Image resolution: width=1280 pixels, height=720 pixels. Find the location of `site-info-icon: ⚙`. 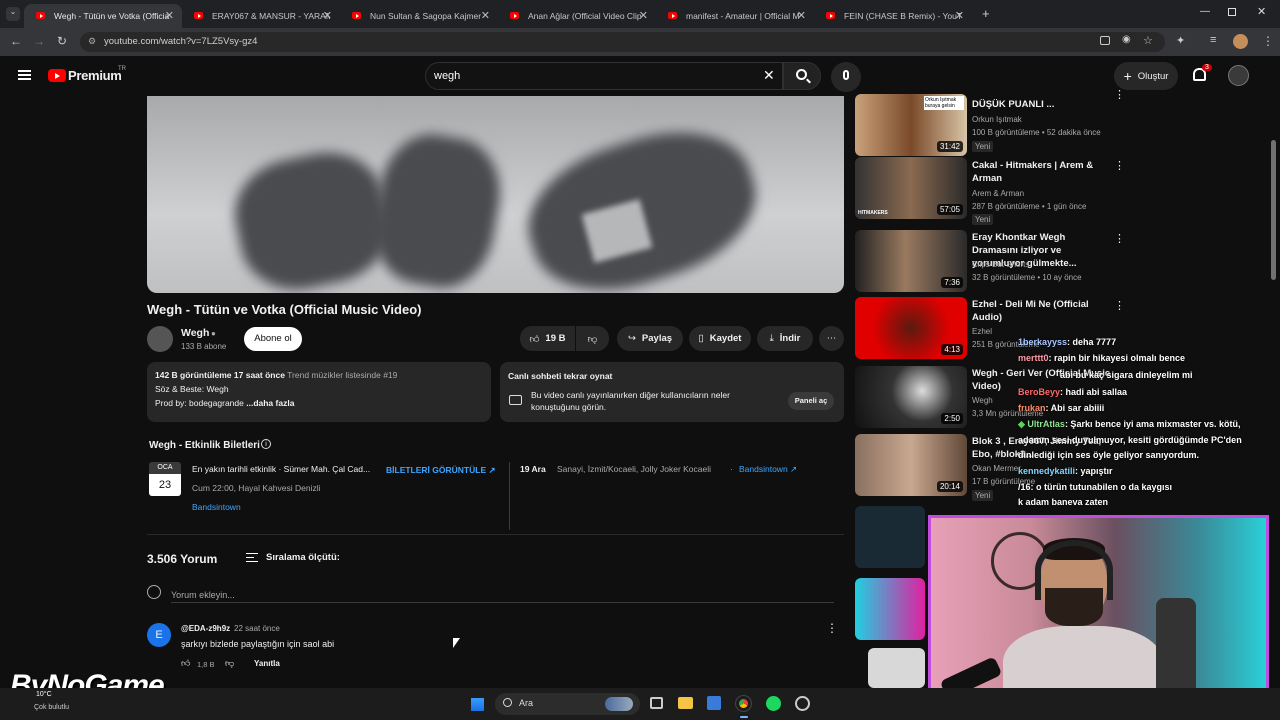

site-info-icon: ⚙ is located at coordinates (92, 41).